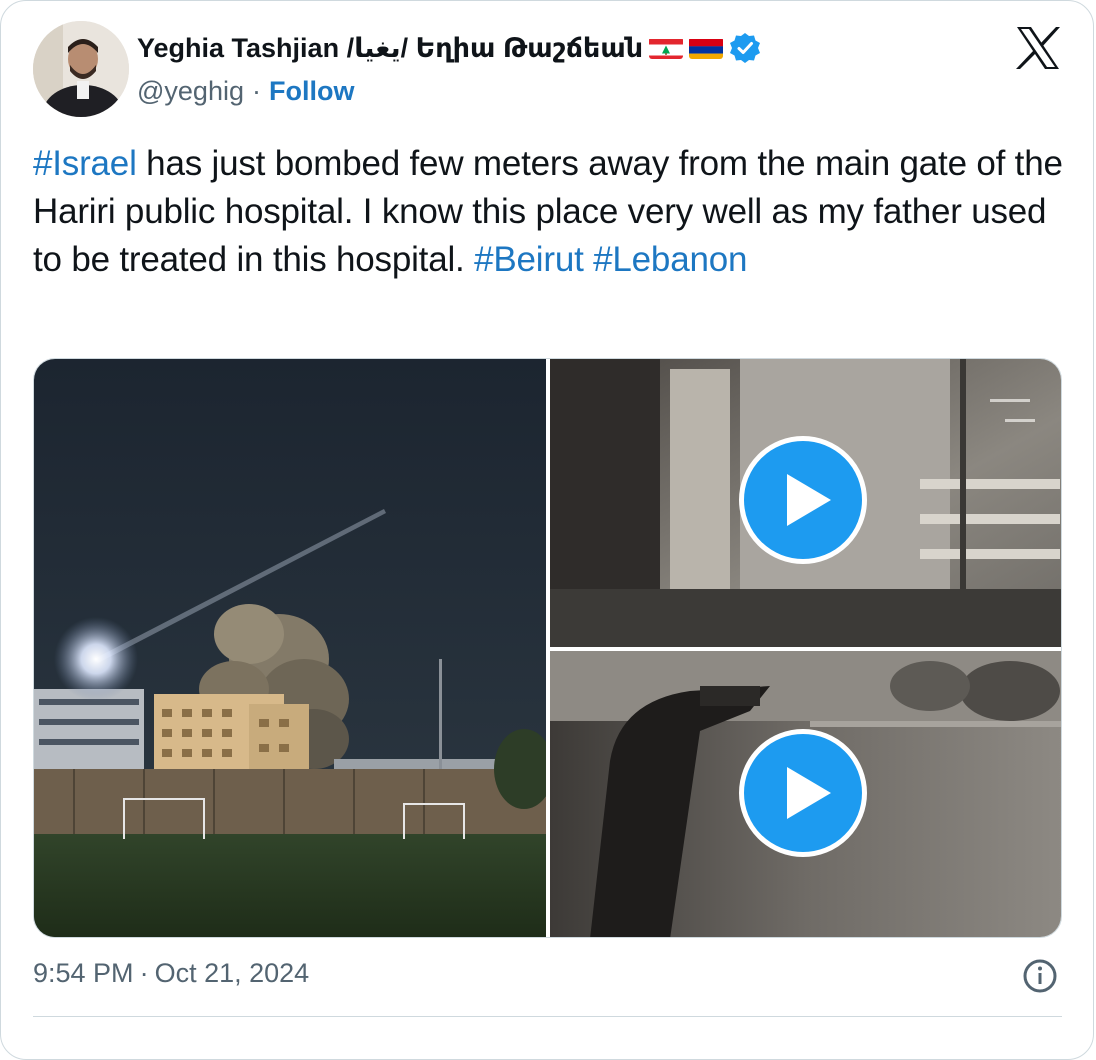 The image size is (1096, 1060). Describe the element at coordinates (232, 973) in the screenshot. I see `tweet-date: Oct 21, 2024` at that location.